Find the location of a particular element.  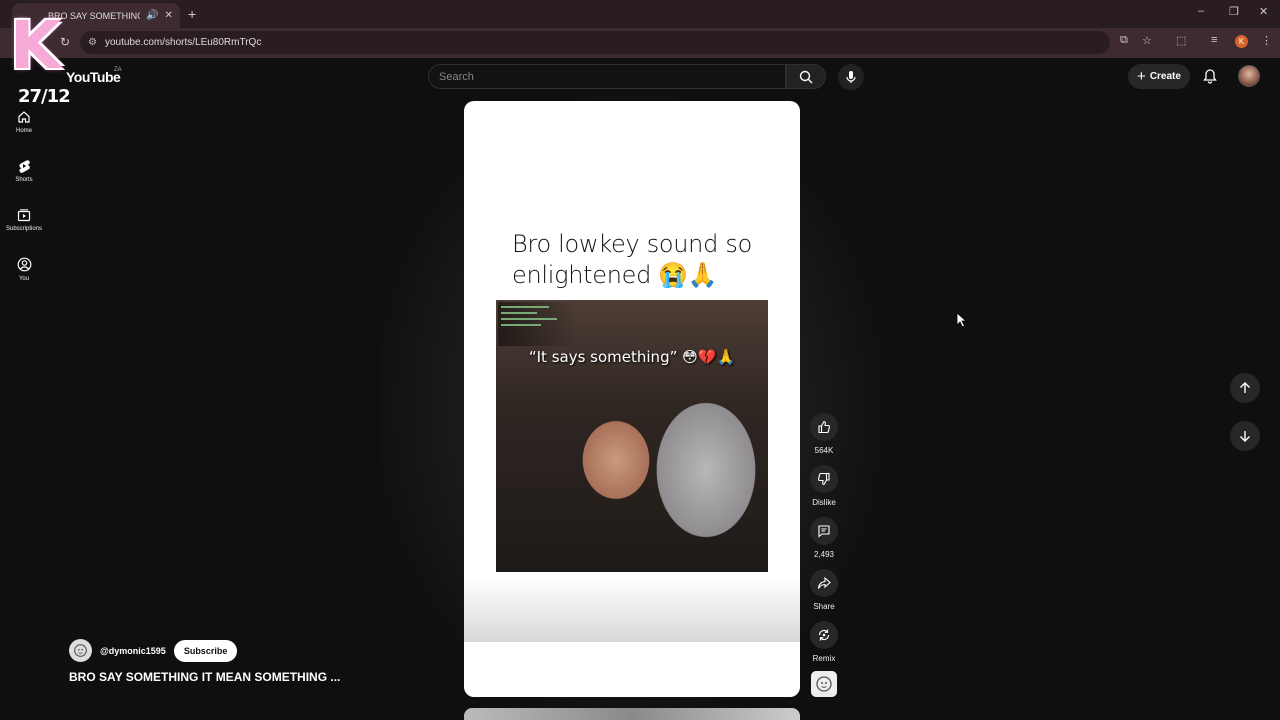

youtube-logo: YouTube is located at coordinates (93, 77).